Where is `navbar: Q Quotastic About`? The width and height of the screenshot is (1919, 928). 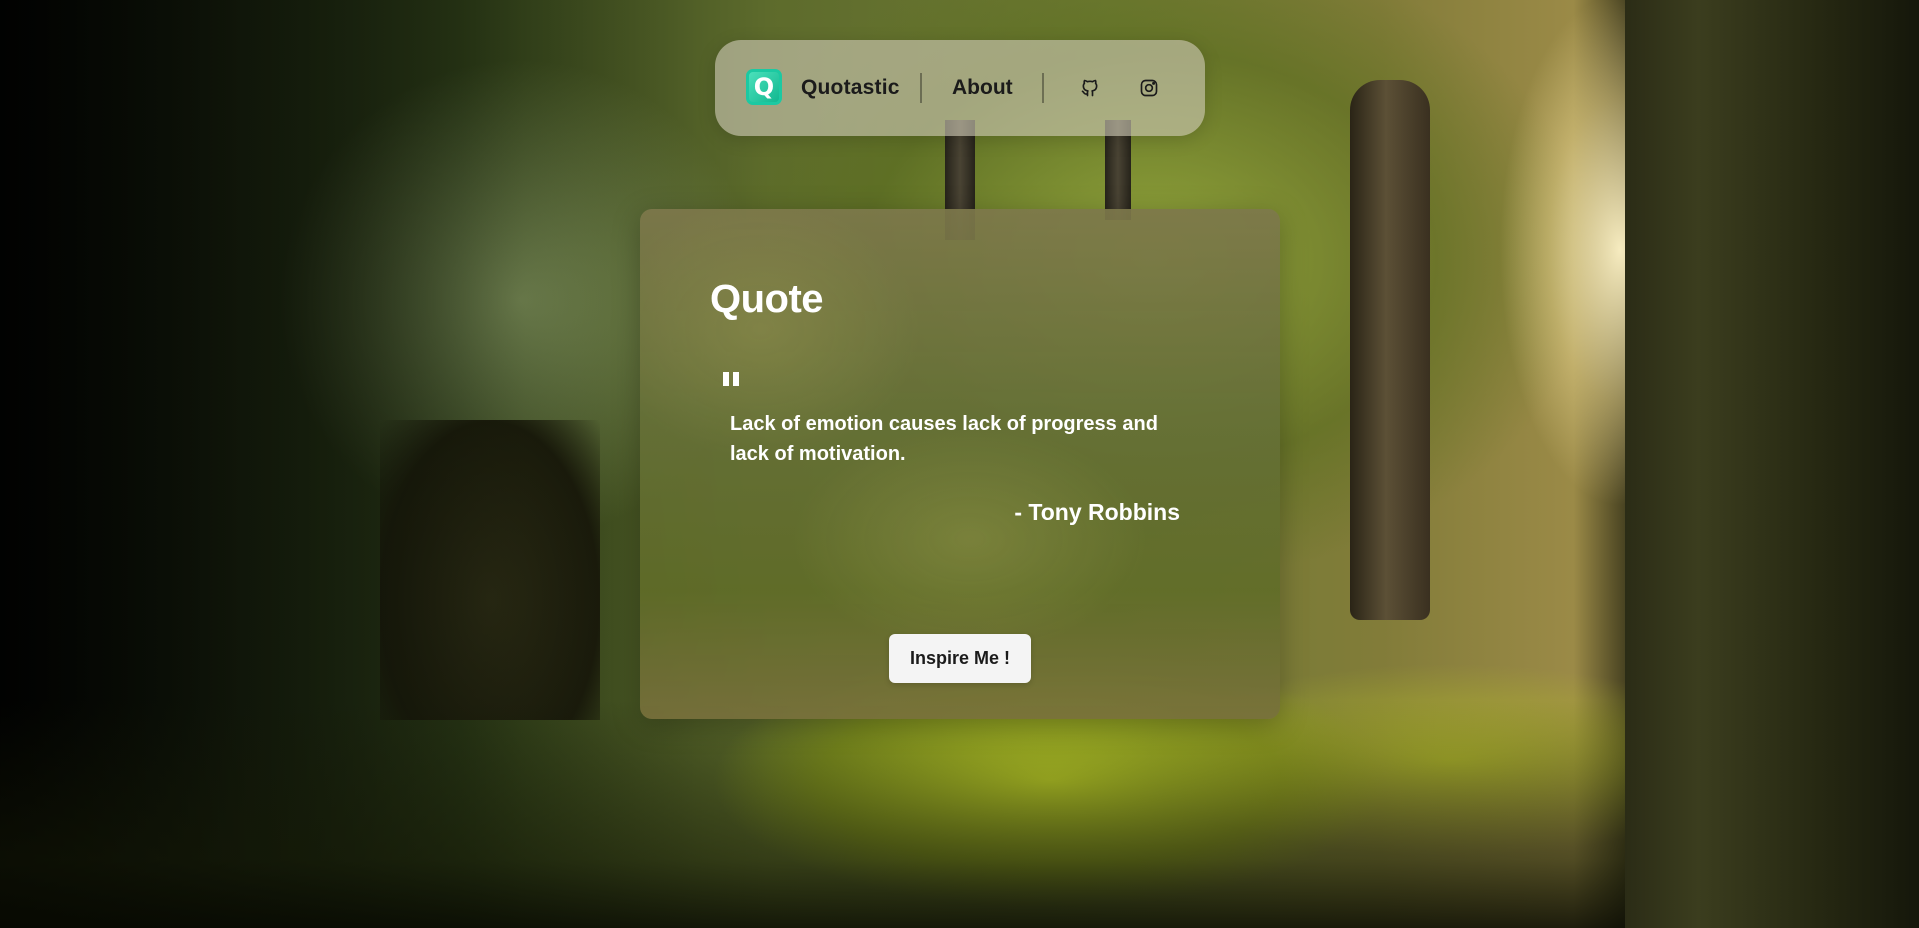
navbar: Q Quotastic About is located at coordinates (960, 88).